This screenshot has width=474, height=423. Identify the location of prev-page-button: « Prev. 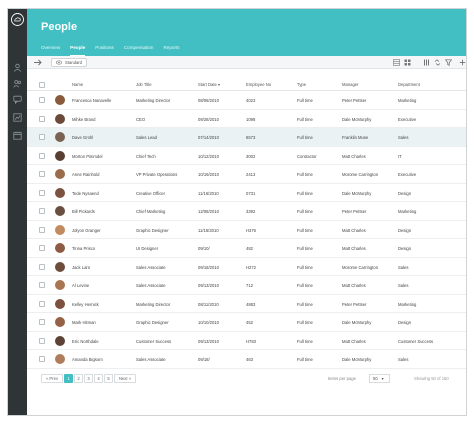
(52, 378).